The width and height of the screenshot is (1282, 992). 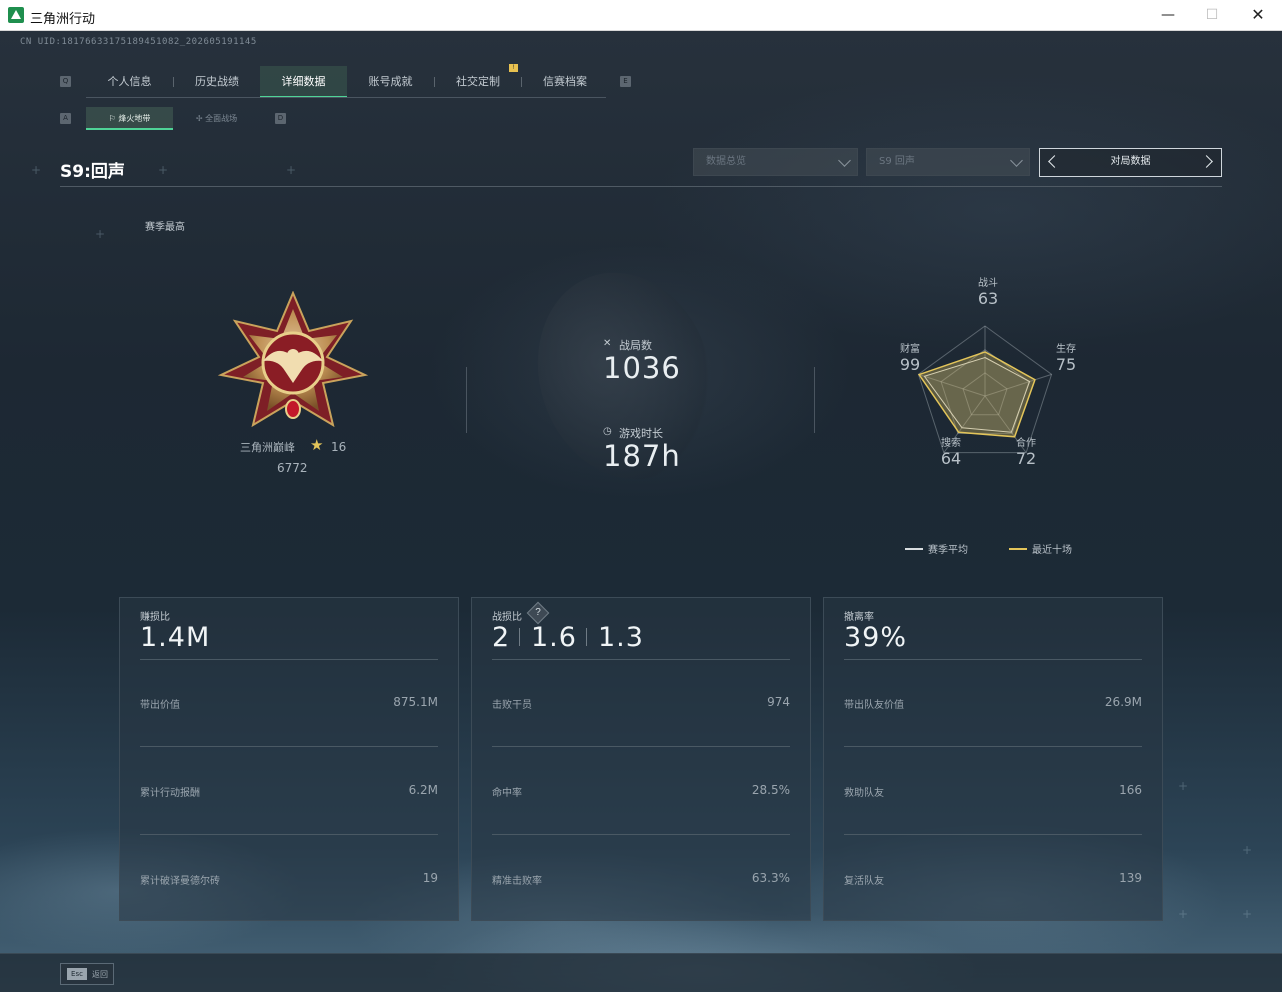 I want to click on new-badge: !, so click(x=513, y=68).